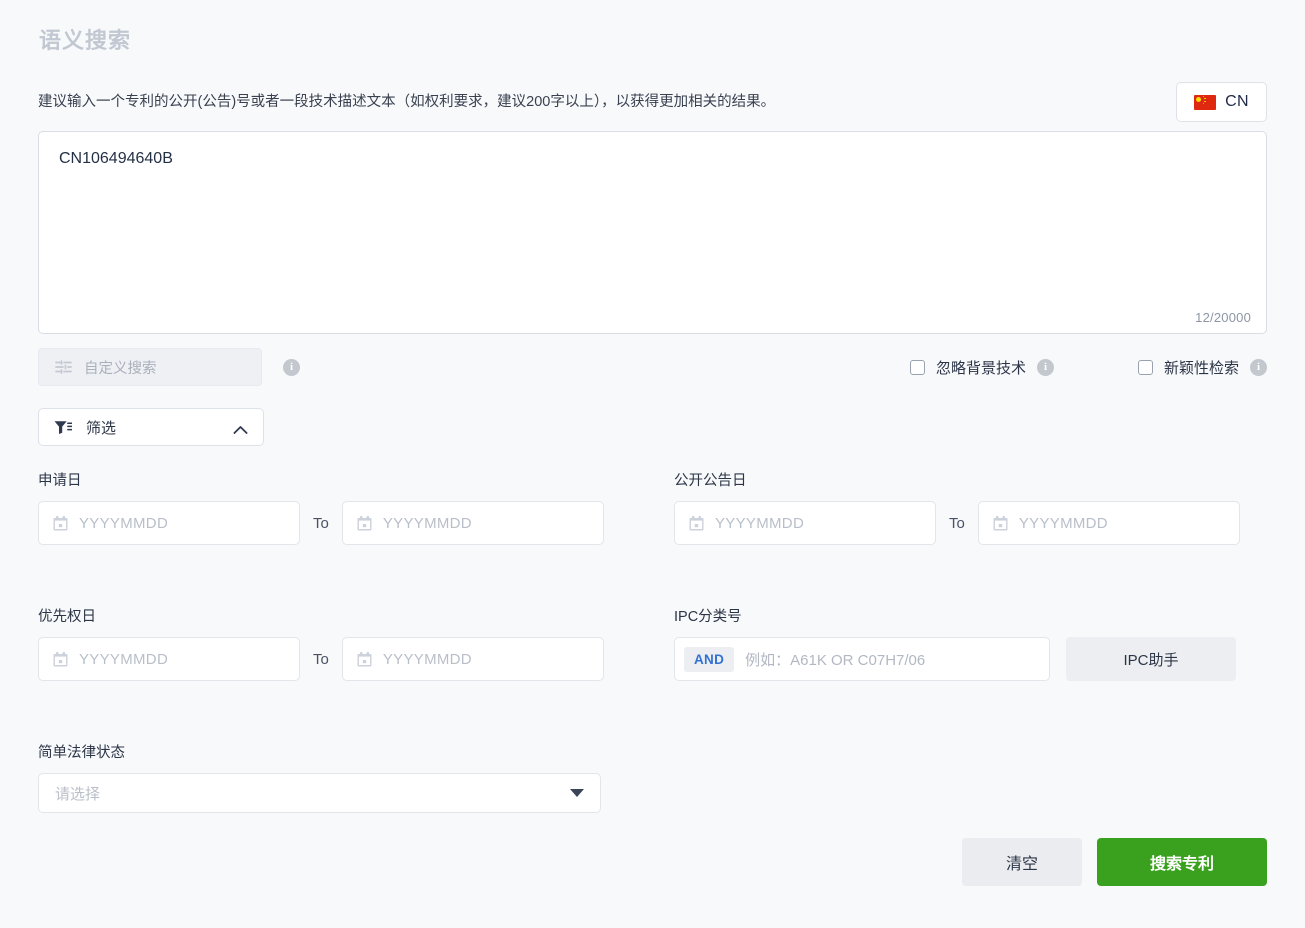 This screenshot has height=928, width=1305. I want to click on language-label: CN, so click(1237, 101).